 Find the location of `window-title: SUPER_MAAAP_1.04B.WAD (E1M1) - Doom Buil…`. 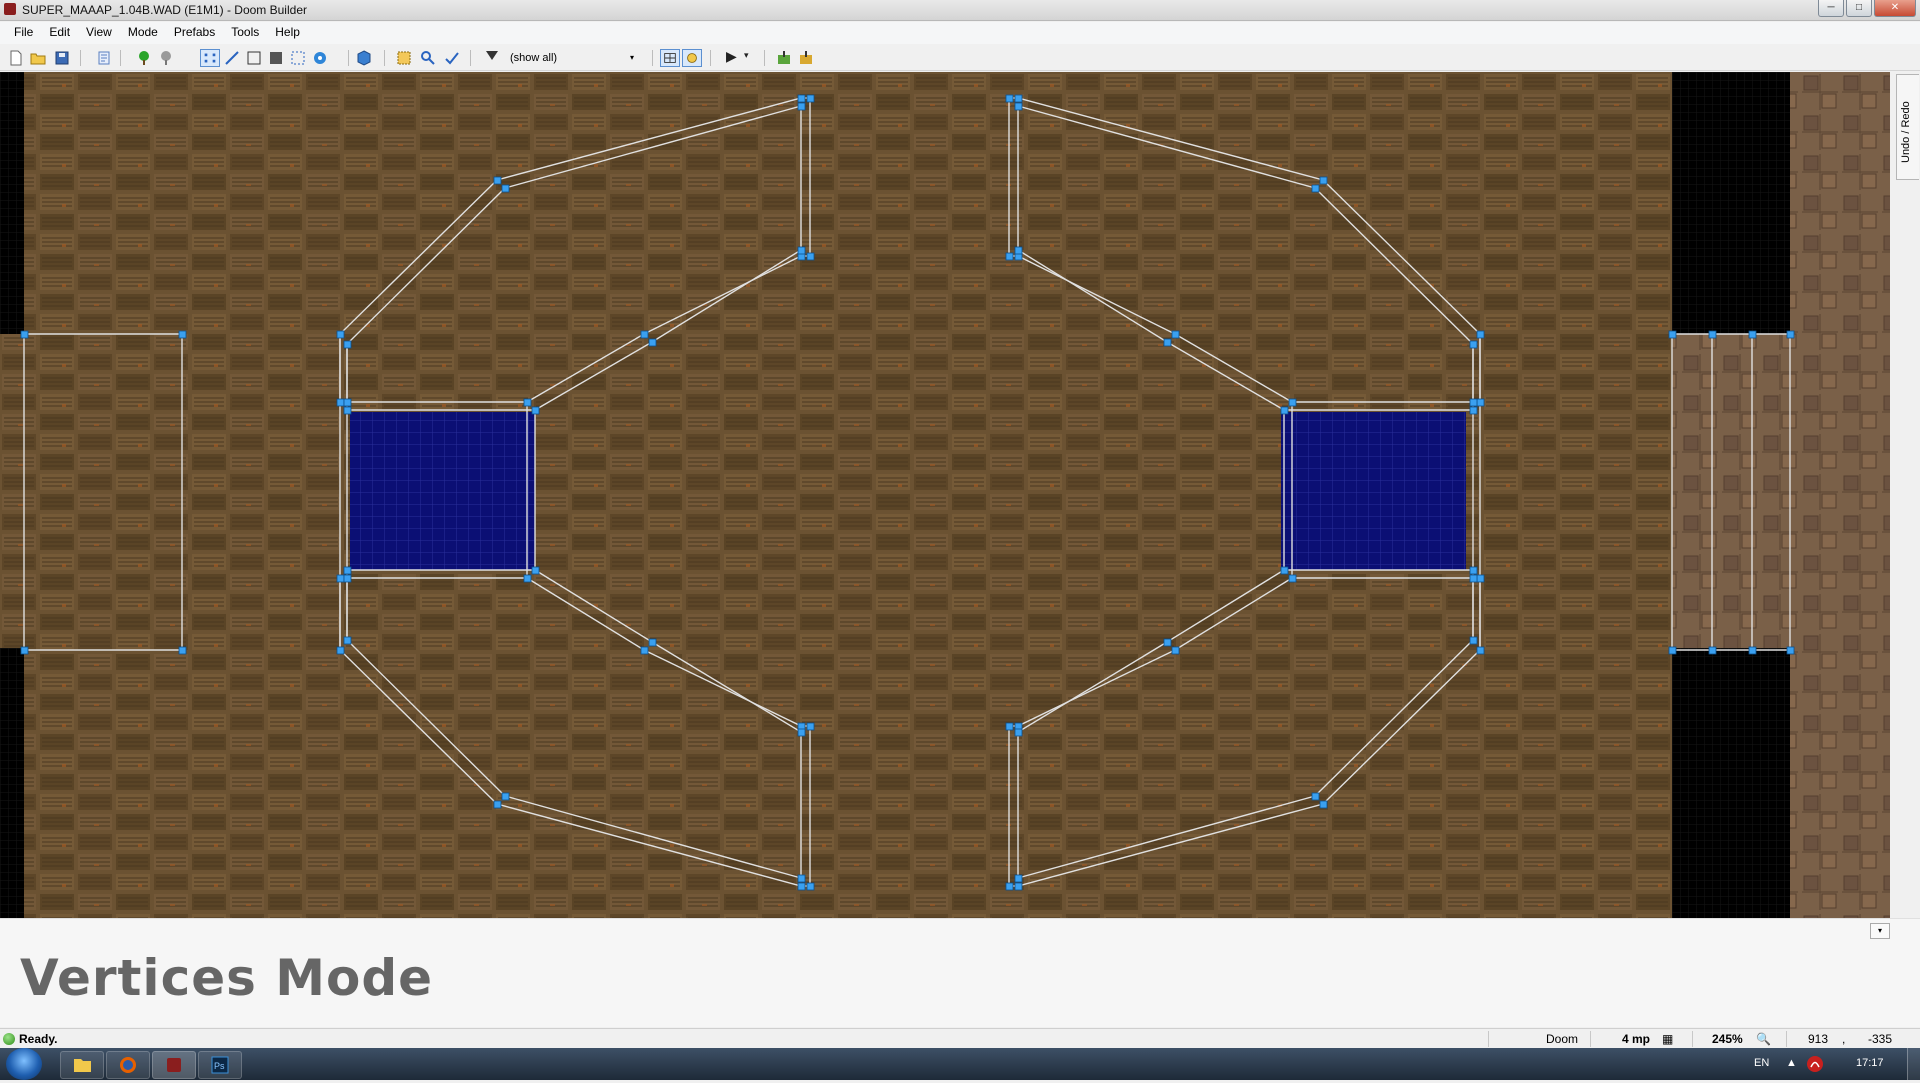

window-title: SUPER_MAAAP_1.04B.WAD (E1M1) - Doom Buil… is located at coordinates (164, 10).